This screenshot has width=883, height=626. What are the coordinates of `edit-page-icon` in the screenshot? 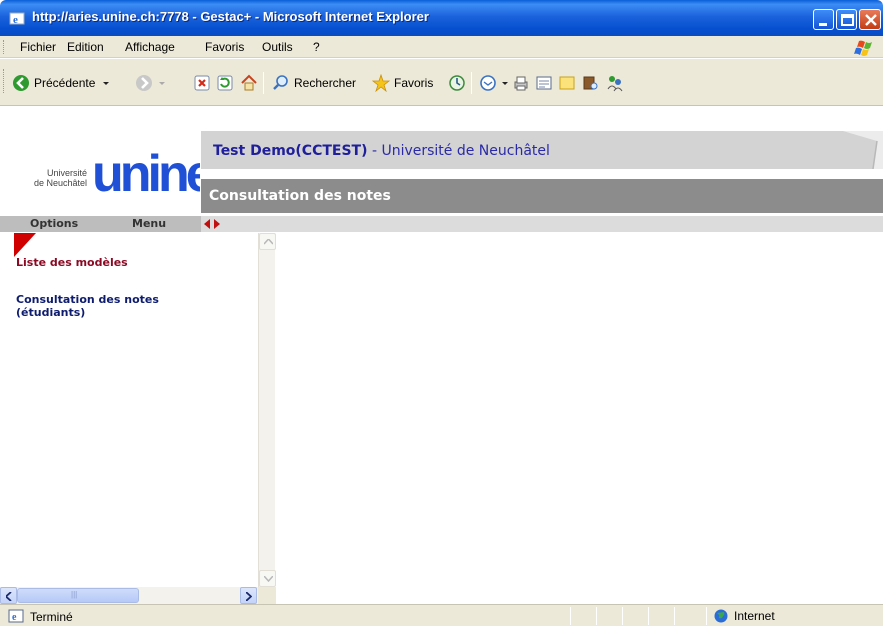 It's located at (544, 83).